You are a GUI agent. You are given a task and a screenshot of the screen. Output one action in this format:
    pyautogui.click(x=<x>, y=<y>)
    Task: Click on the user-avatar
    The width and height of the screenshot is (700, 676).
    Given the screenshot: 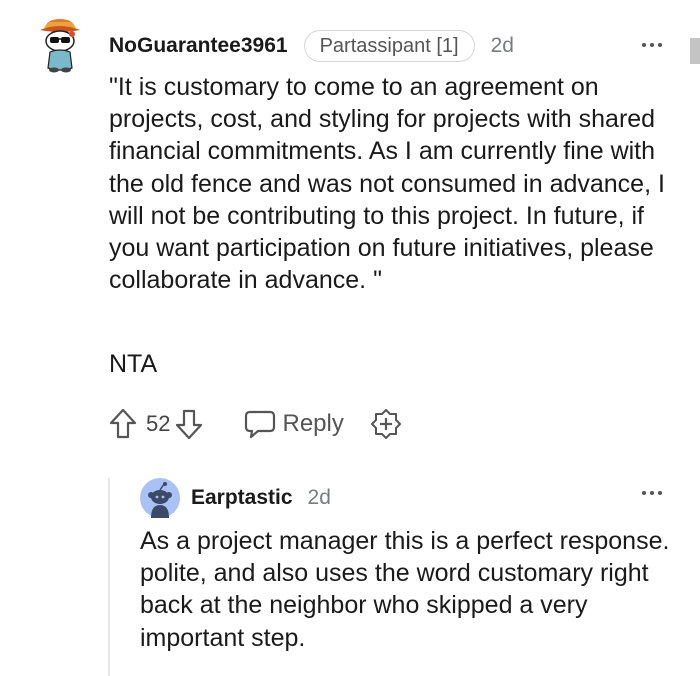 What is the action you would take?
    pyautogui.click(x=61, y=45)
    